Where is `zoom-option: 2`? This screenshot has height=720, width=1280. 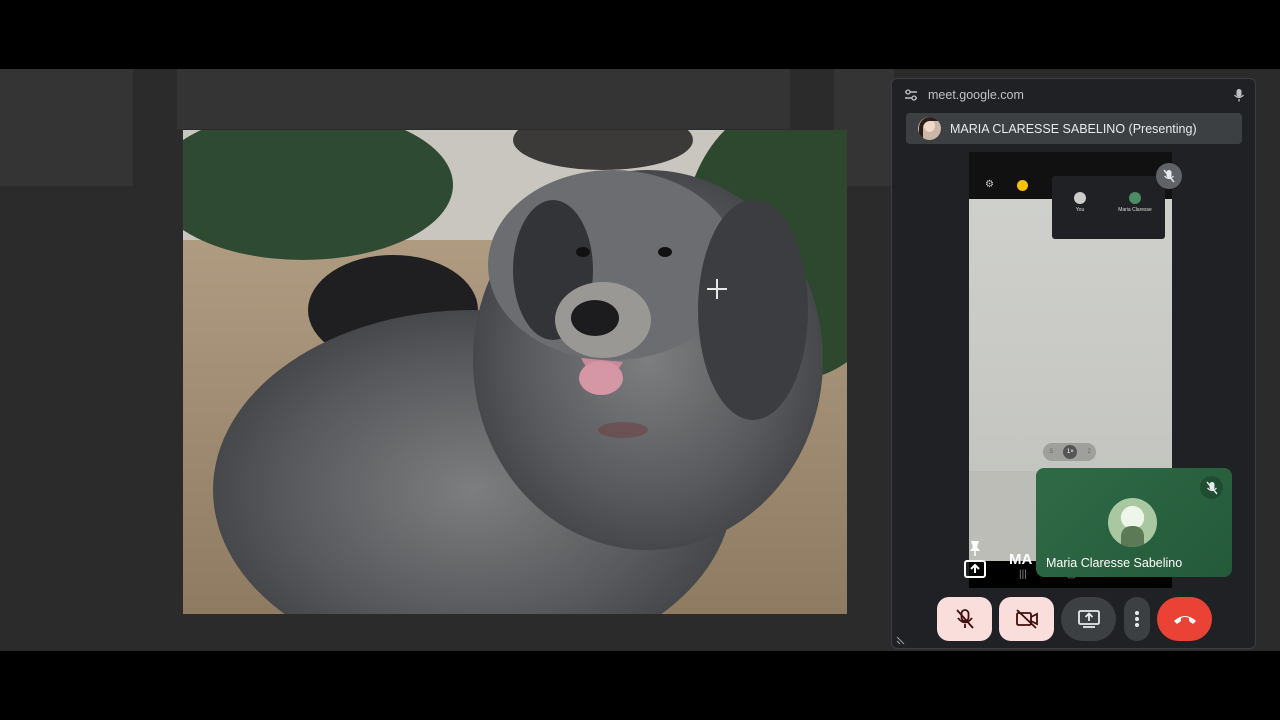 zoom-option: 2 is located at coordinates (1089, 452).